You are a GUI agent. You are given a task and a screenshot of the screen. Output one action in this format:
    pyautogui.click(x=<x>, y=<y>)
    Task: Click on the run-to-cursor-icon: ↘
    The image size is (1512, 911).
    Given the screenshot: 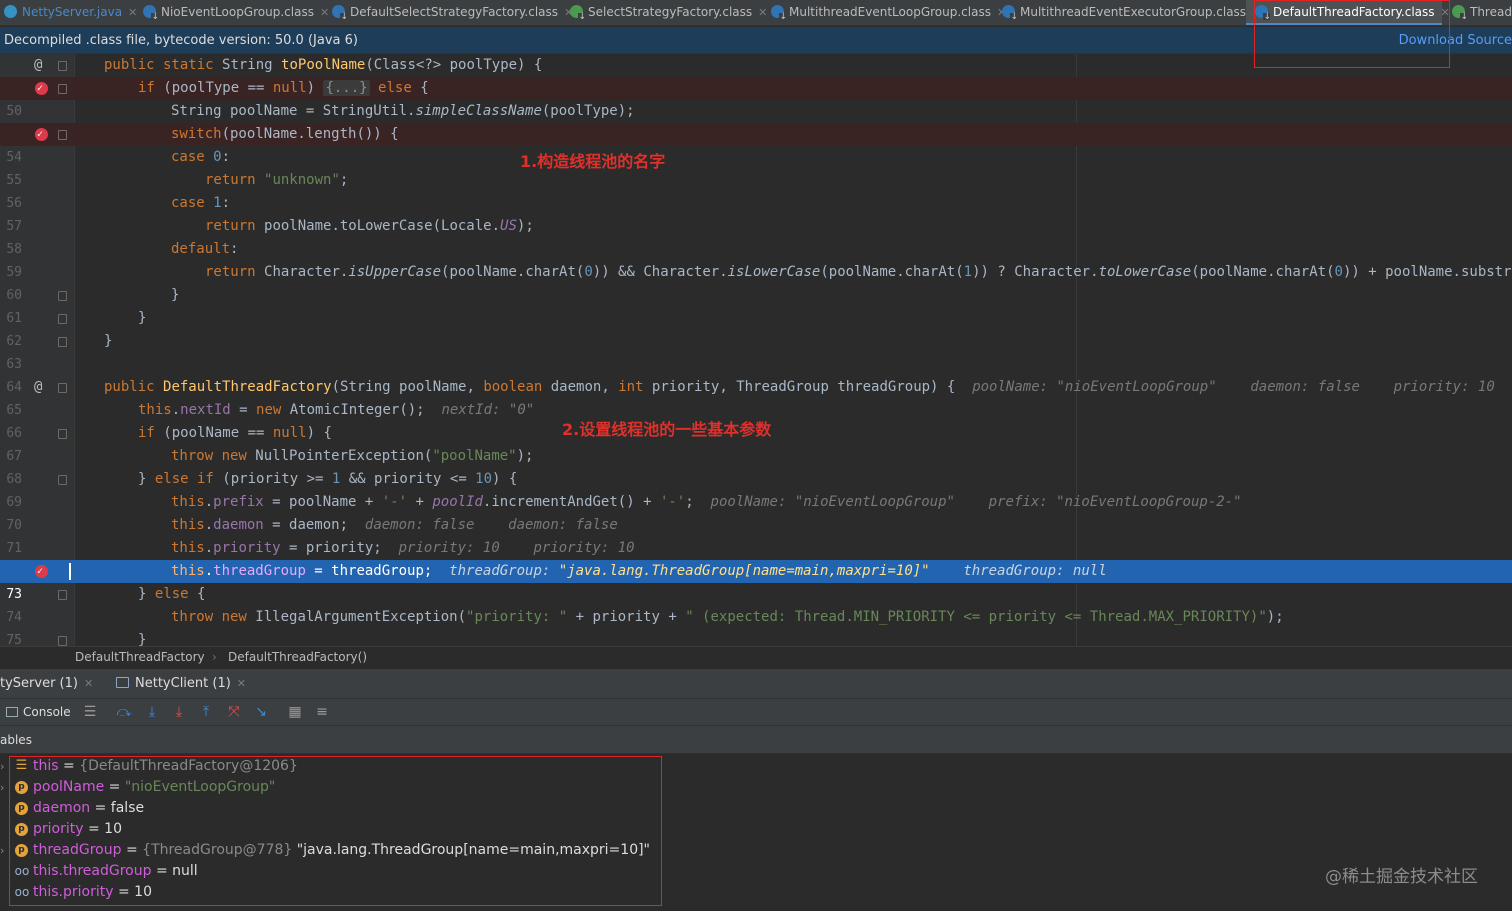 What is the action you would take?
    pyautogui.click(x=261, y=712)
    